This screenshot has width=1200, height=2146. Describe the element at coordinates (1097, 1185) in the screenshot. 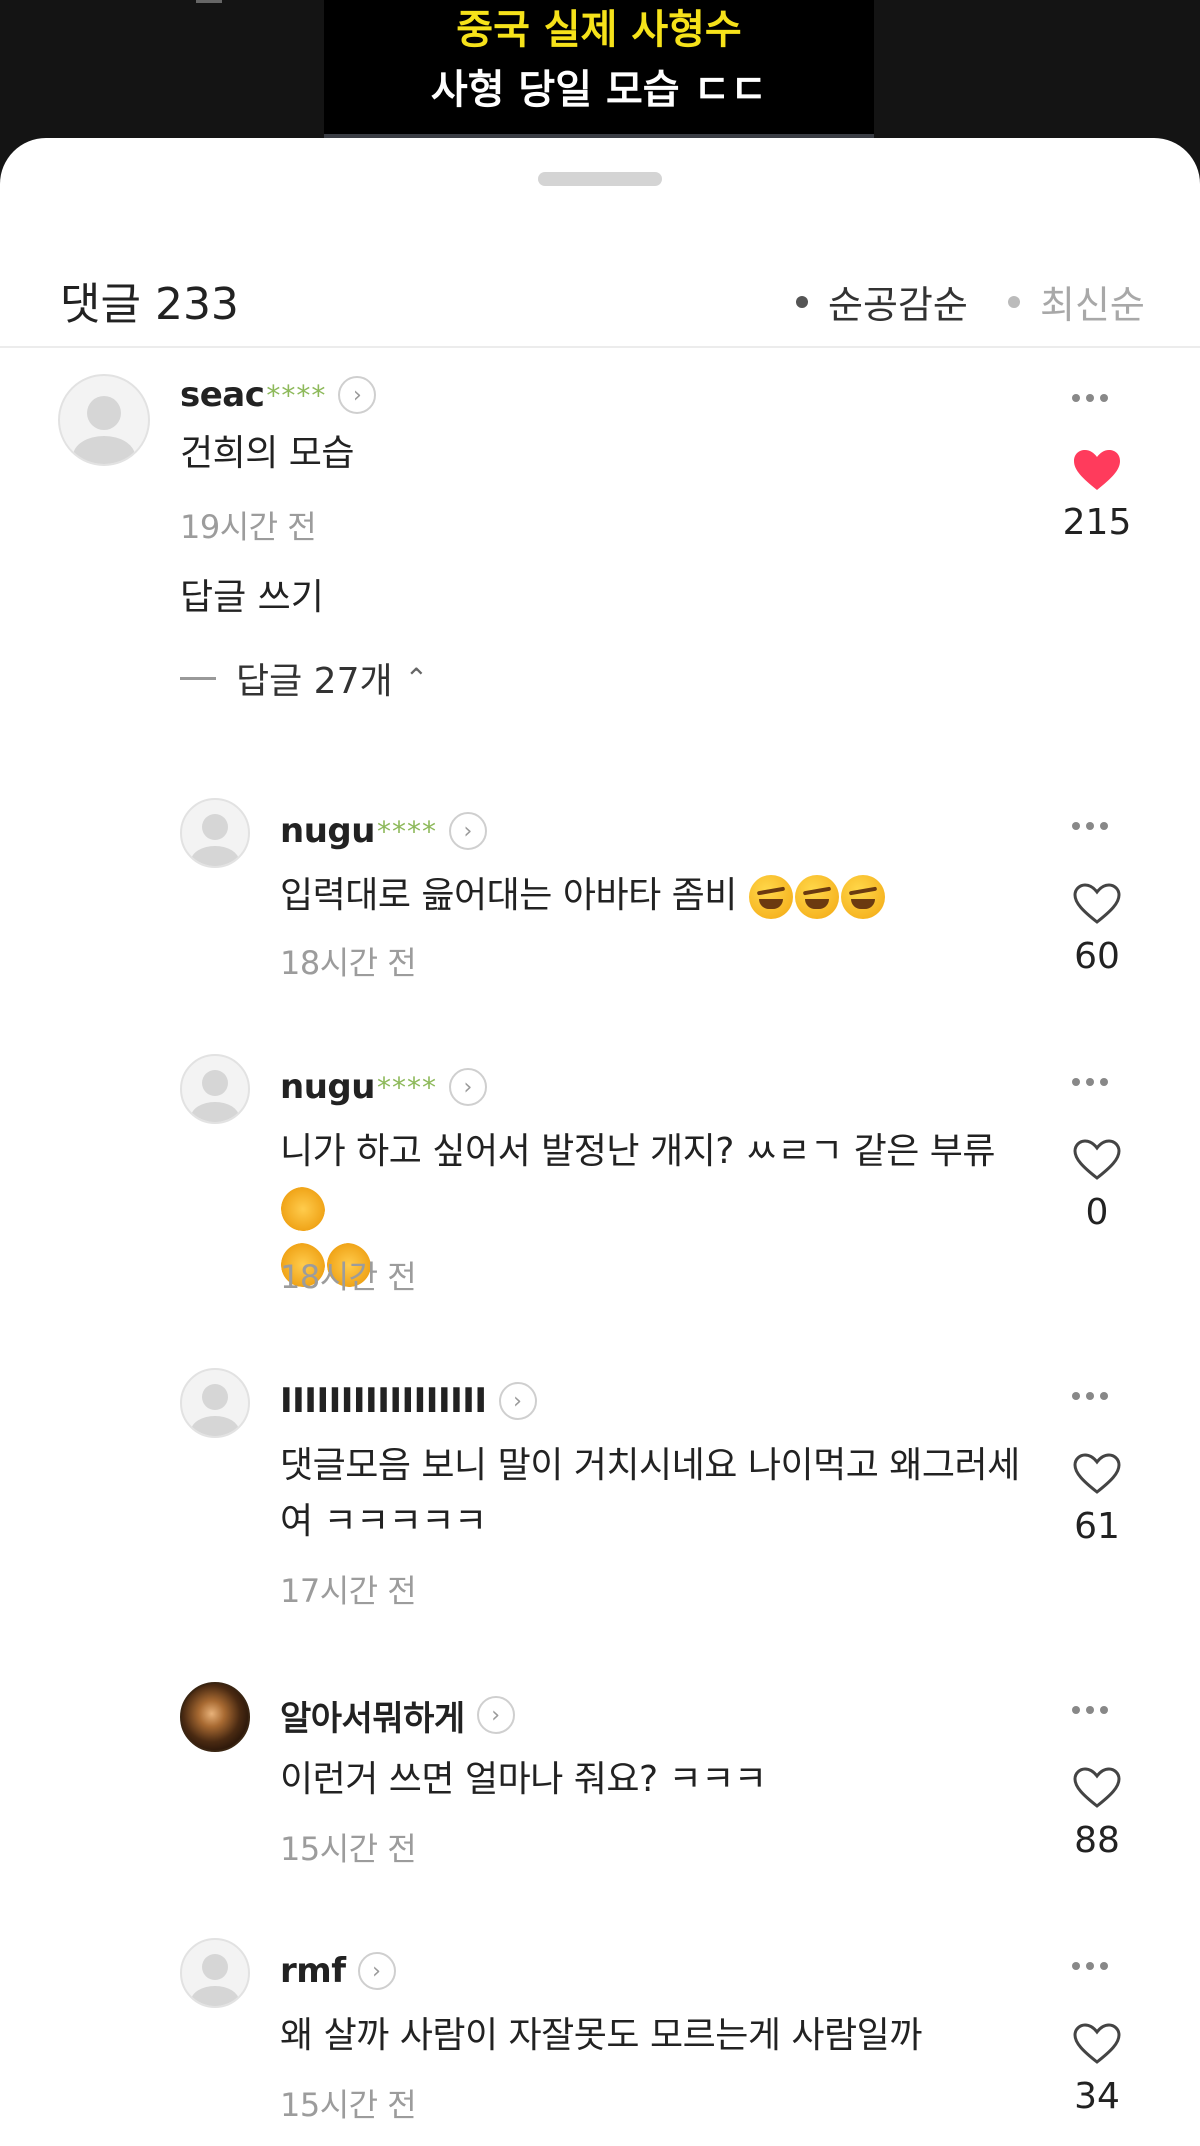

I see `like-button: 0` at that location.